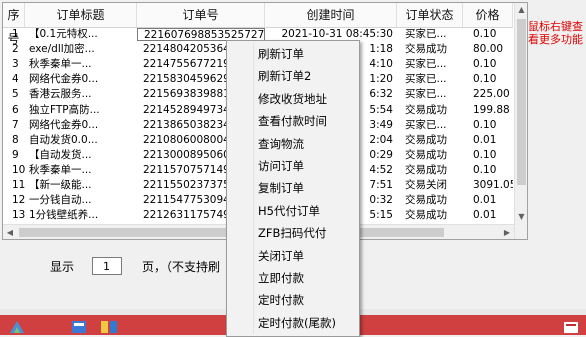  What do you see at coordinates (521, 102) in the screenshot?
I see `vertical-scroll-thumb` at bounding box center [521, 102].